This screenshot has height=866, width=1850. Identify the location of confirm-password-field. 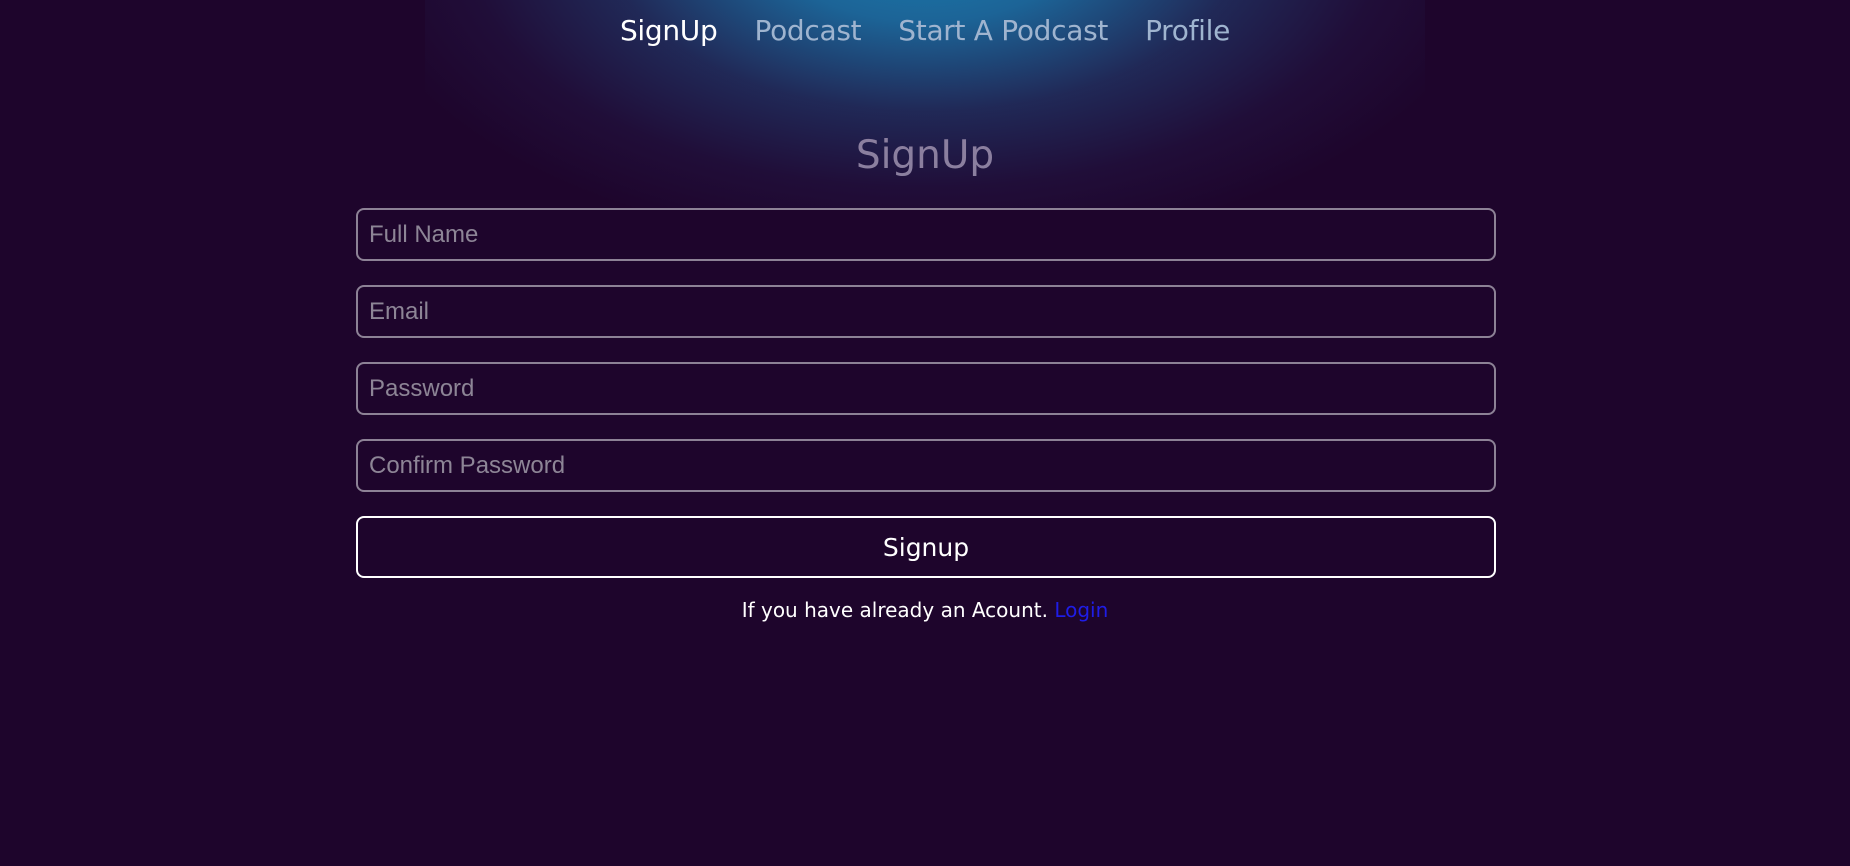
(926, 465).